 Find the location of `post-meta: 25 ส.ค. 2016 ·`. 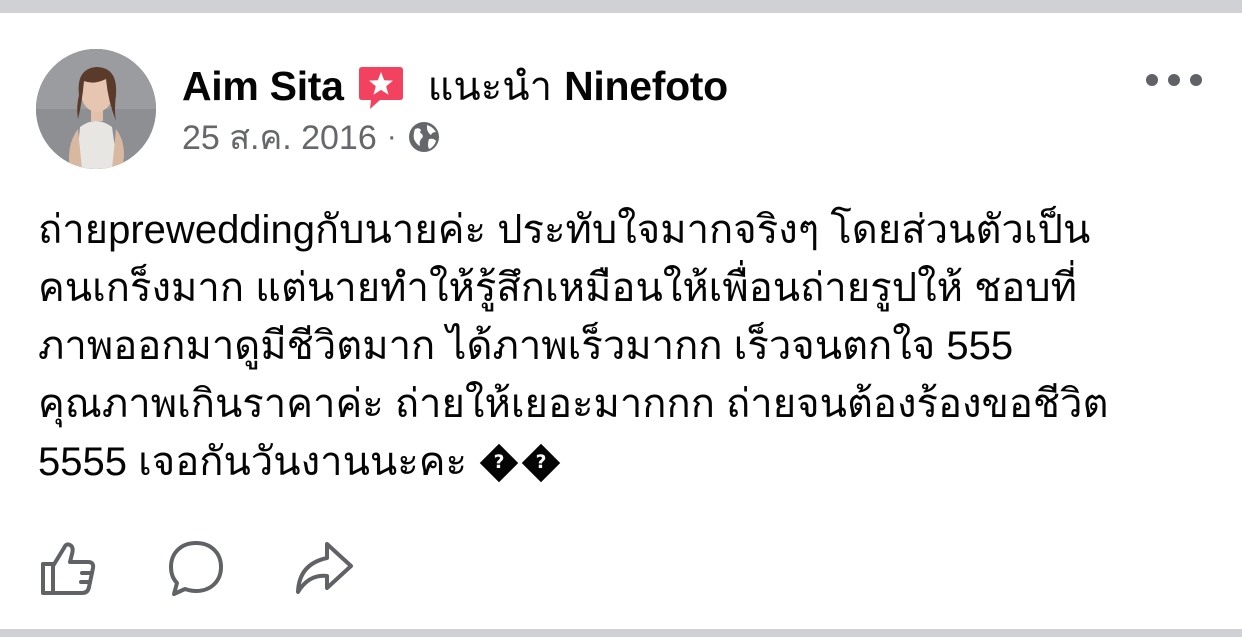

post-meta: 25 ส.ค. 2016 · is located at coordinates (311, 137).